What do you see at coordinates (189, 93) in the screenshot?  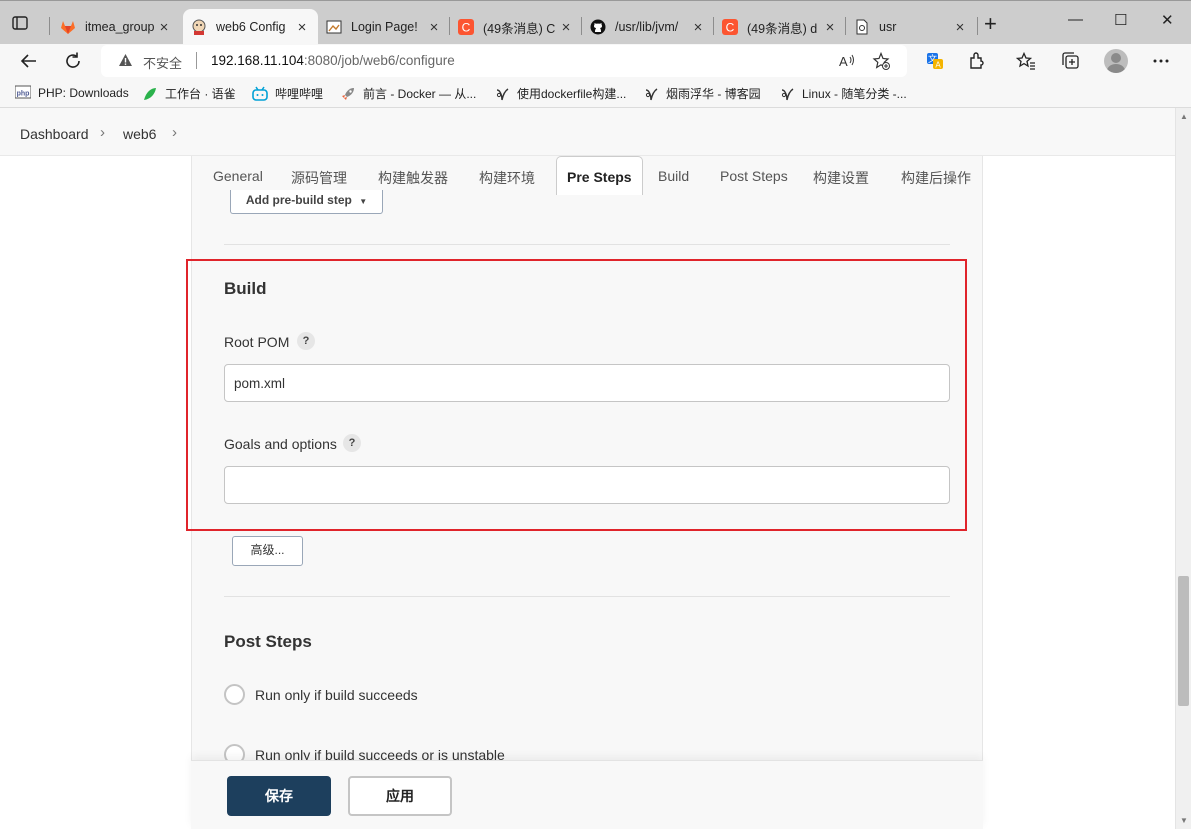 I see `bookmark-yuque: 工作台 · 语雀` at bounding box center [189, 93].